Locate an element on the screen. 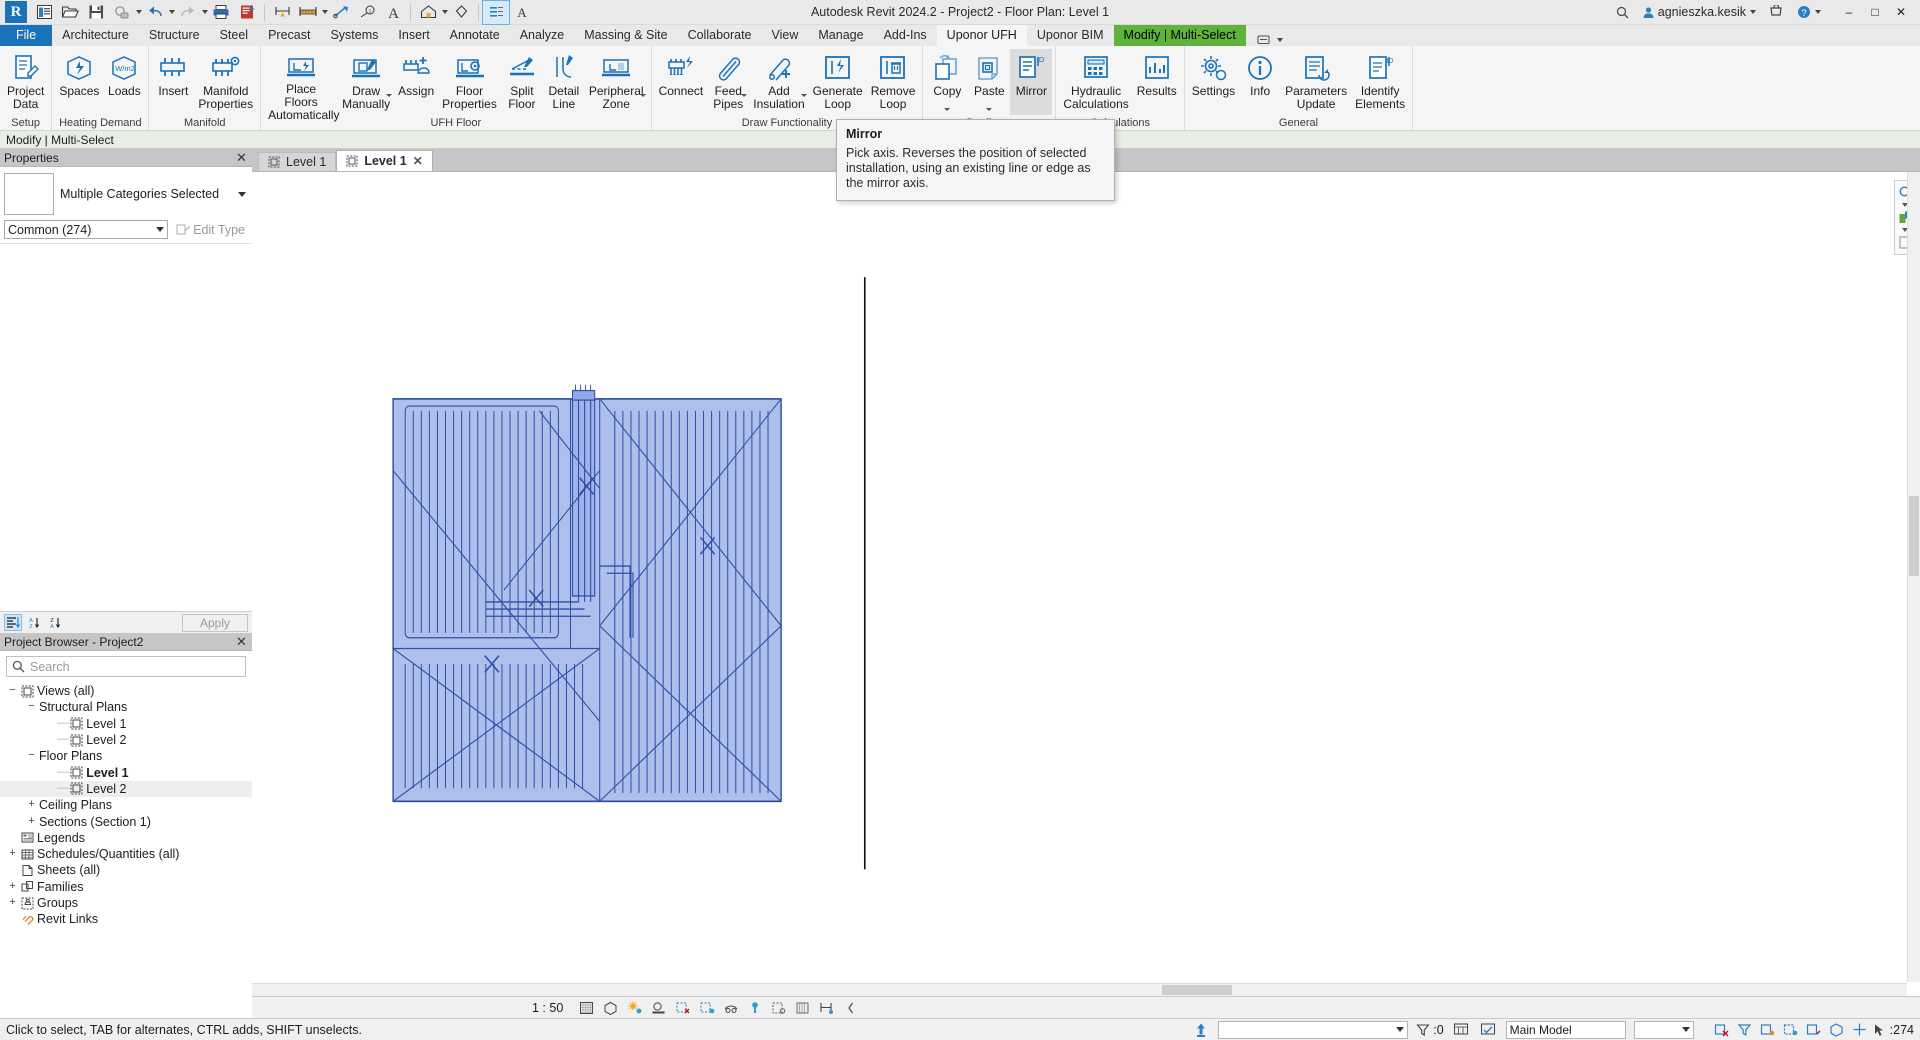  undo-icon is located at coordinates (155, 12).